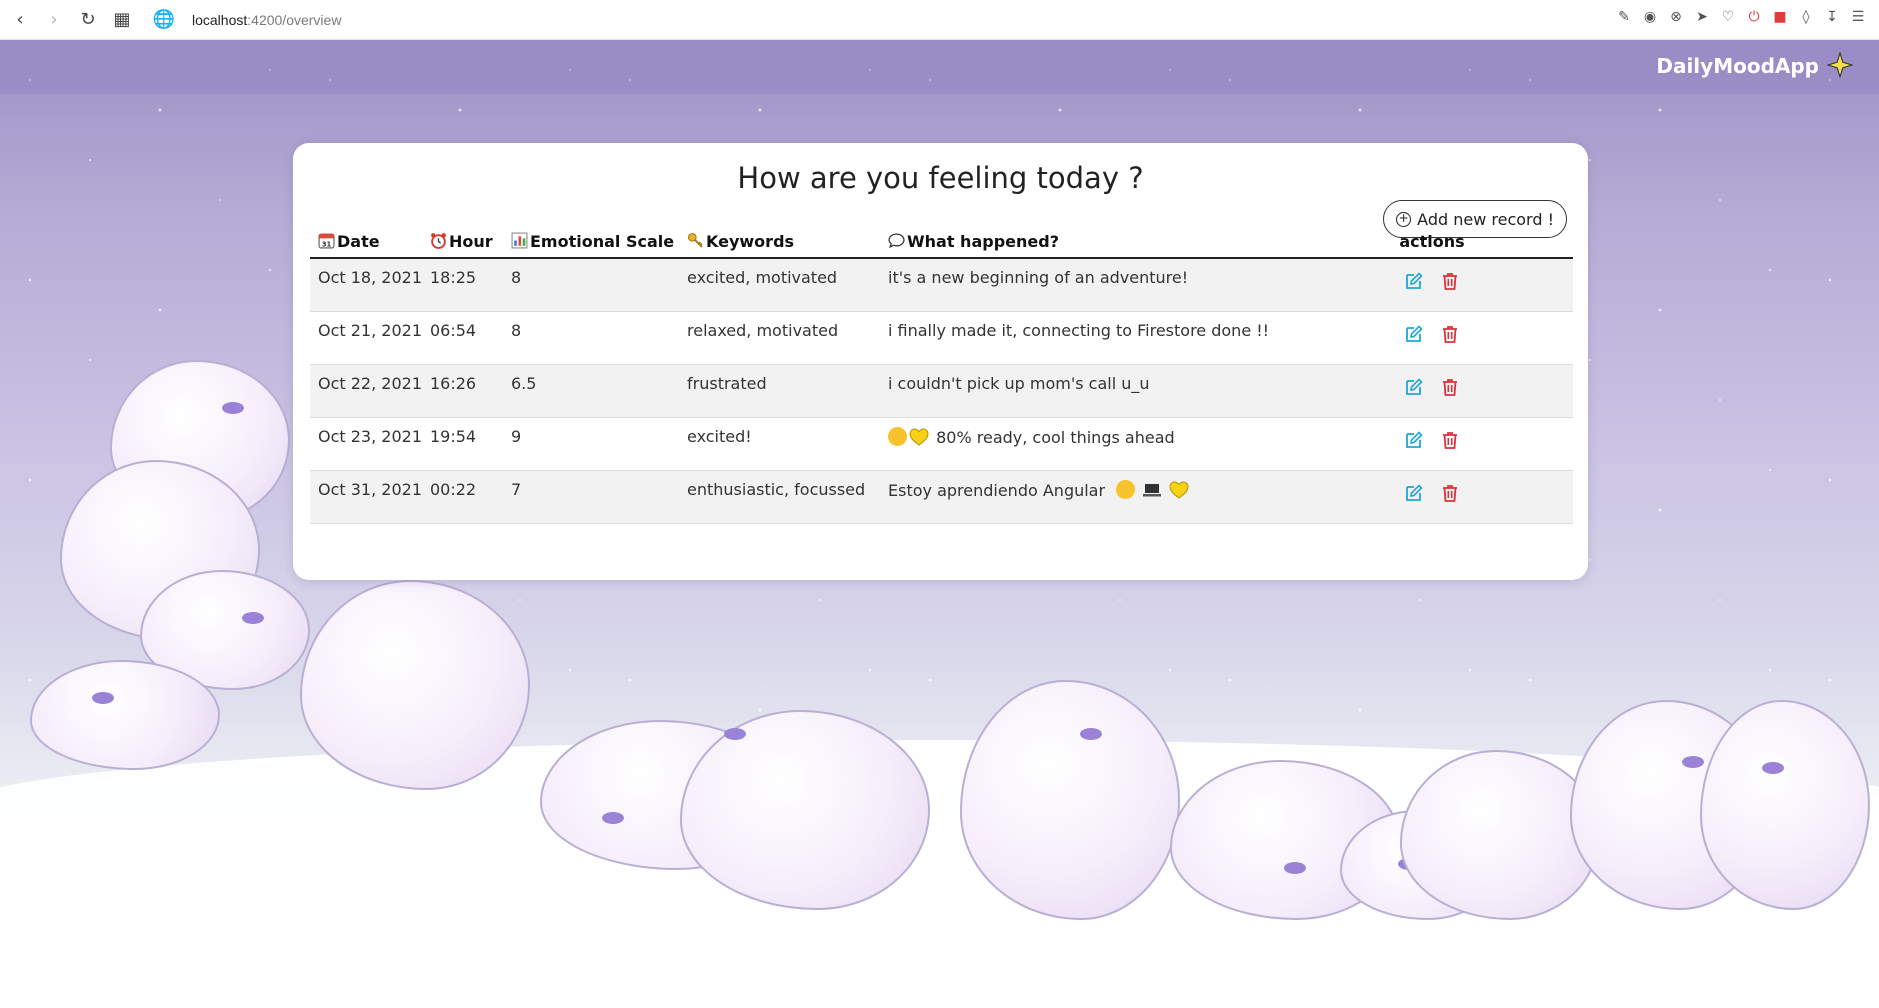  What do you see at coordinates (1806, 17) in the screenshot?
I see `cube-icon: ◊` at bounding box center [1806, 17].